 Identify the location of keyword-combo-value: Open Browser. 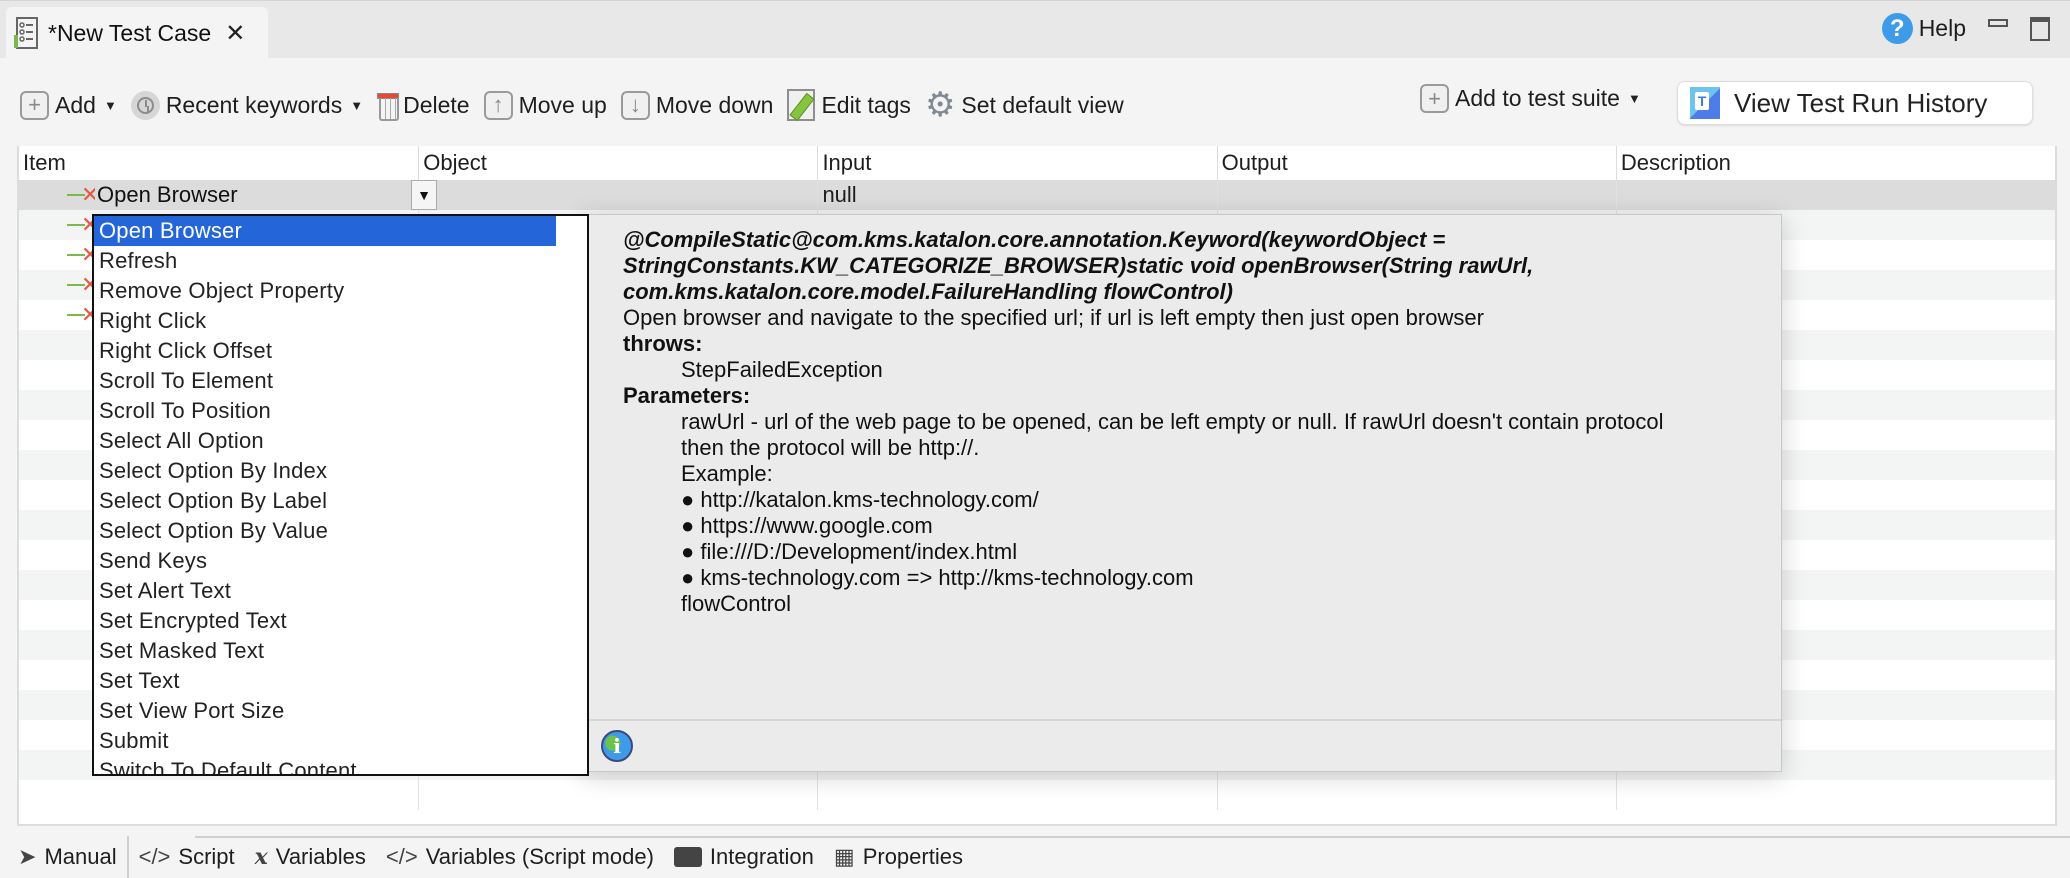
(255, 195).